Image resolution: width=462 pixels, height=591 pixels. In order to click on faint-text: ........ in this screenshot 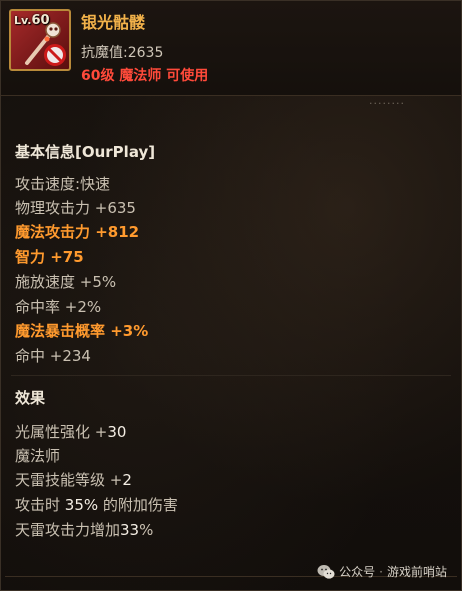, I will do `click(387, 100)`.